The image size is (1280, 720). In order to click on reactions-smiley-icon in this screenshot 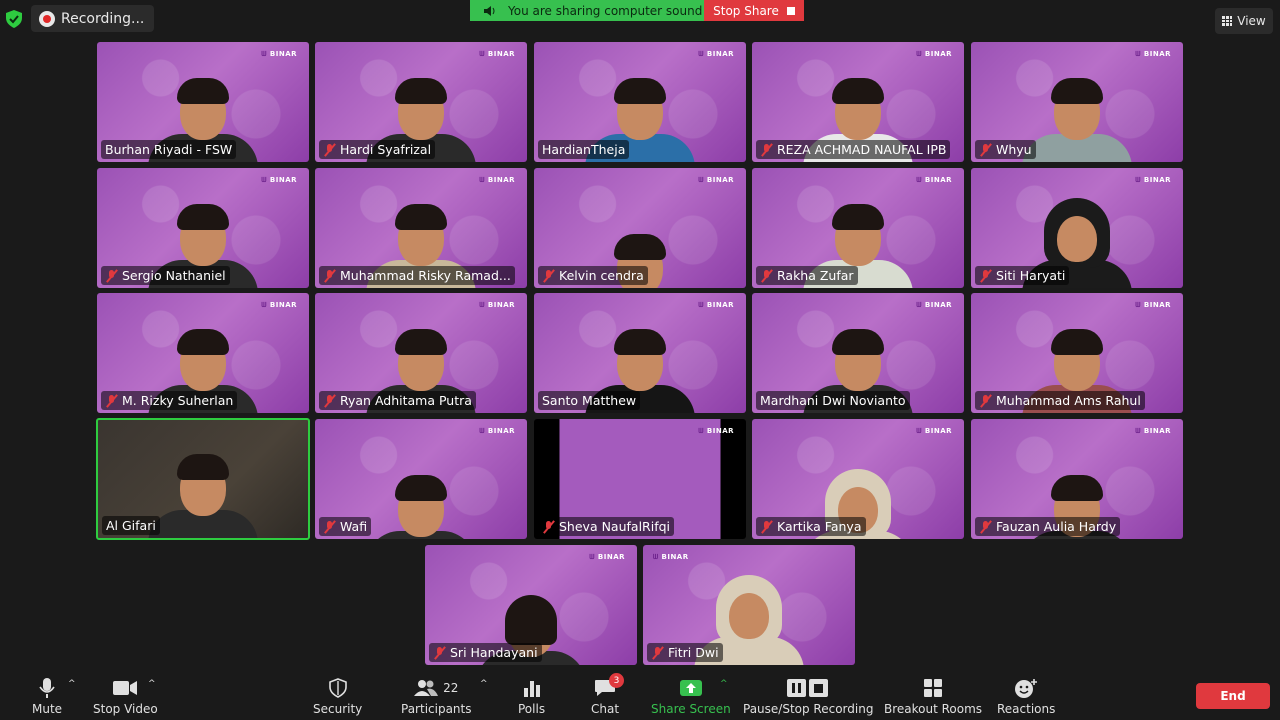, I will do `click(1026, 688)`.